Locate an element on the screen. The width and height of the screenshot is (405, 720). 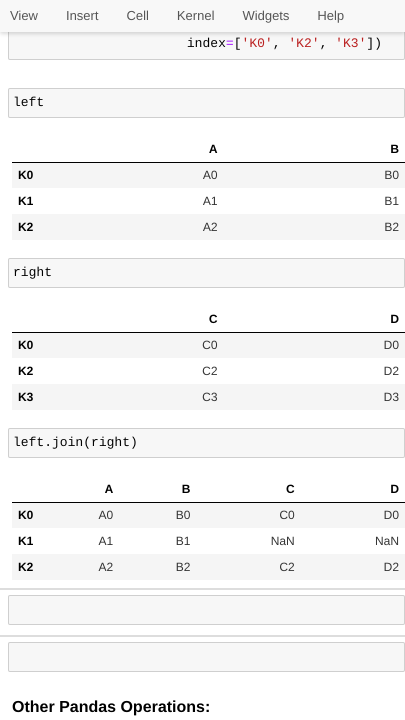
code-cell: left is located at coordinates (206, 103).